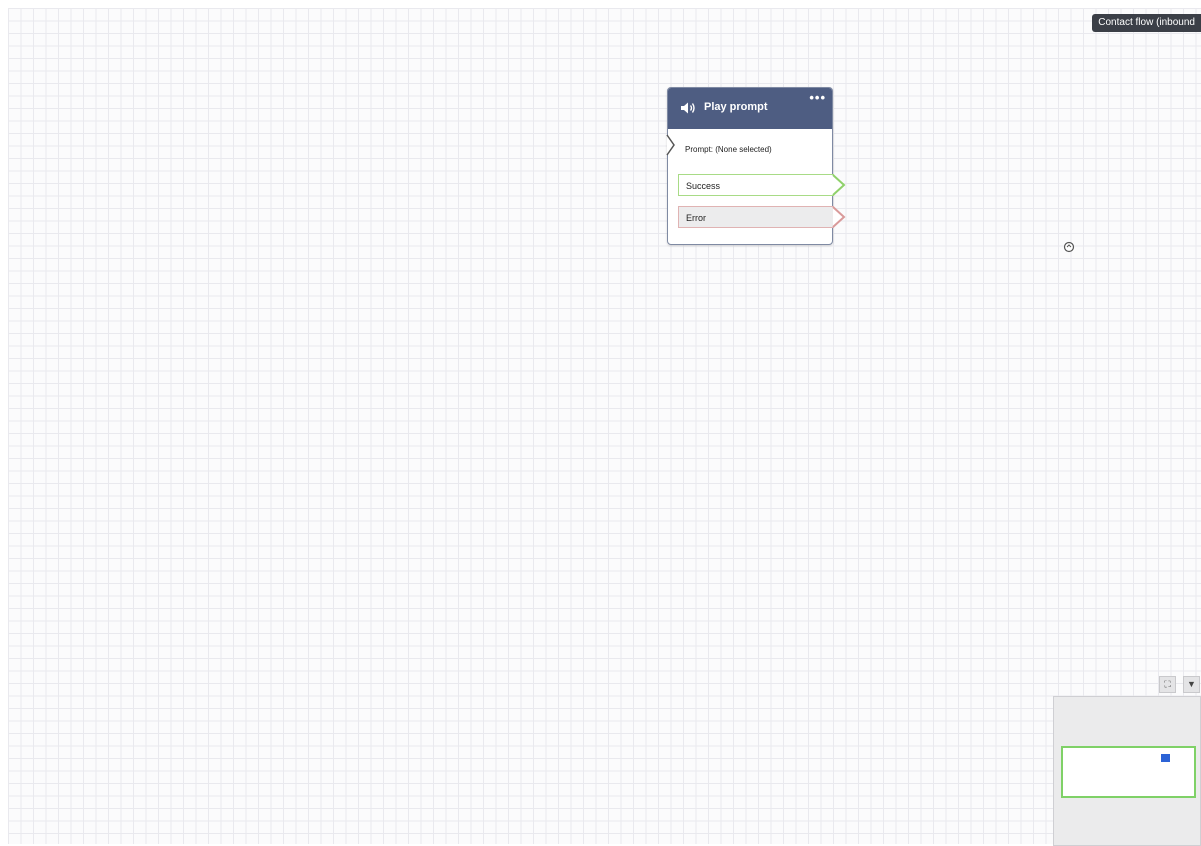 The height and width of the screenshot is (846, 1201). What do you see at coordinates (703, 186) in the screenshot?
I see `branch-success-label: Success` at bounding box center [703, 186].